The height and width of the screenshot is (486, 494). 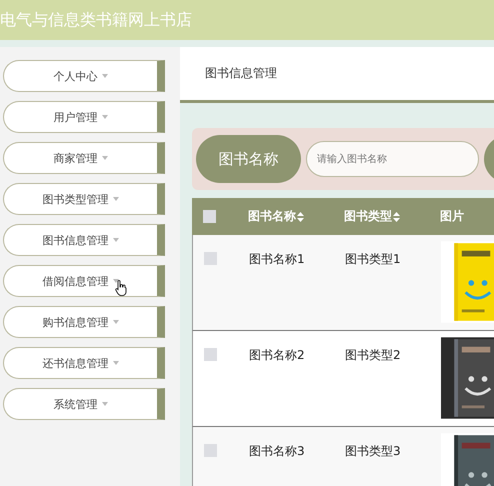 I want to click on sidebar-item: 还书信息管理, so click(x=84, y=363).